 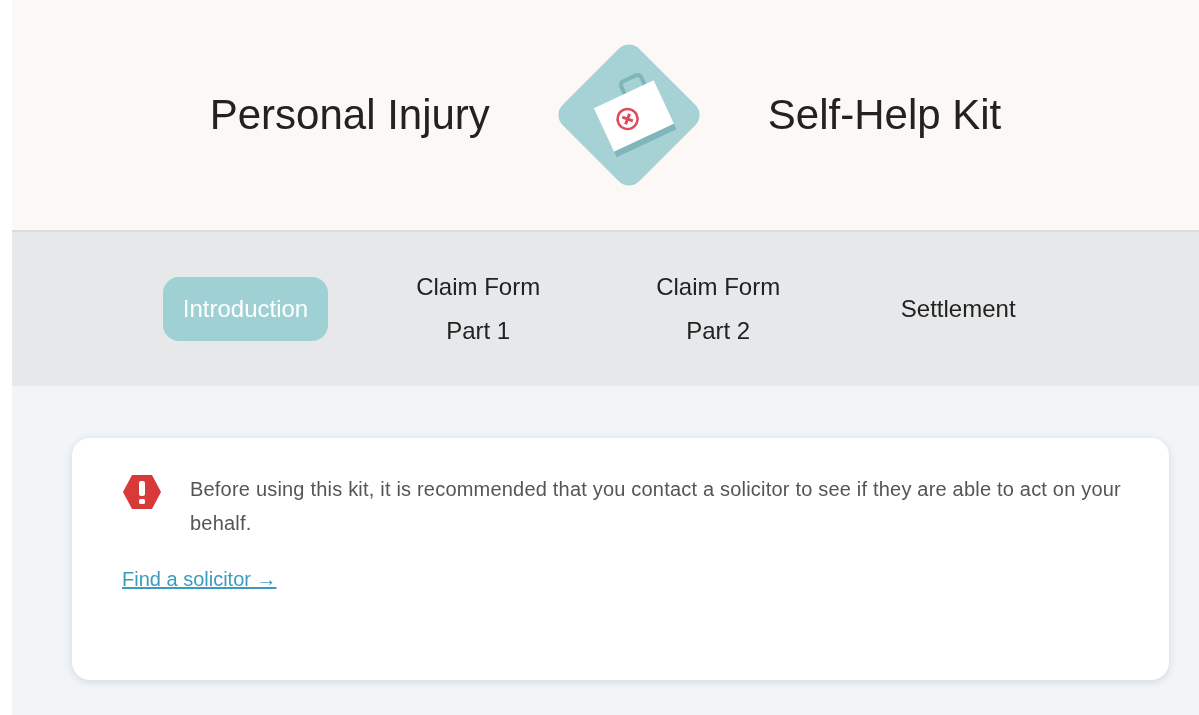 What do you see at coordinates (142, 492) in the screenshot?
I see `warning-icon` at bounding box center [142, 492].